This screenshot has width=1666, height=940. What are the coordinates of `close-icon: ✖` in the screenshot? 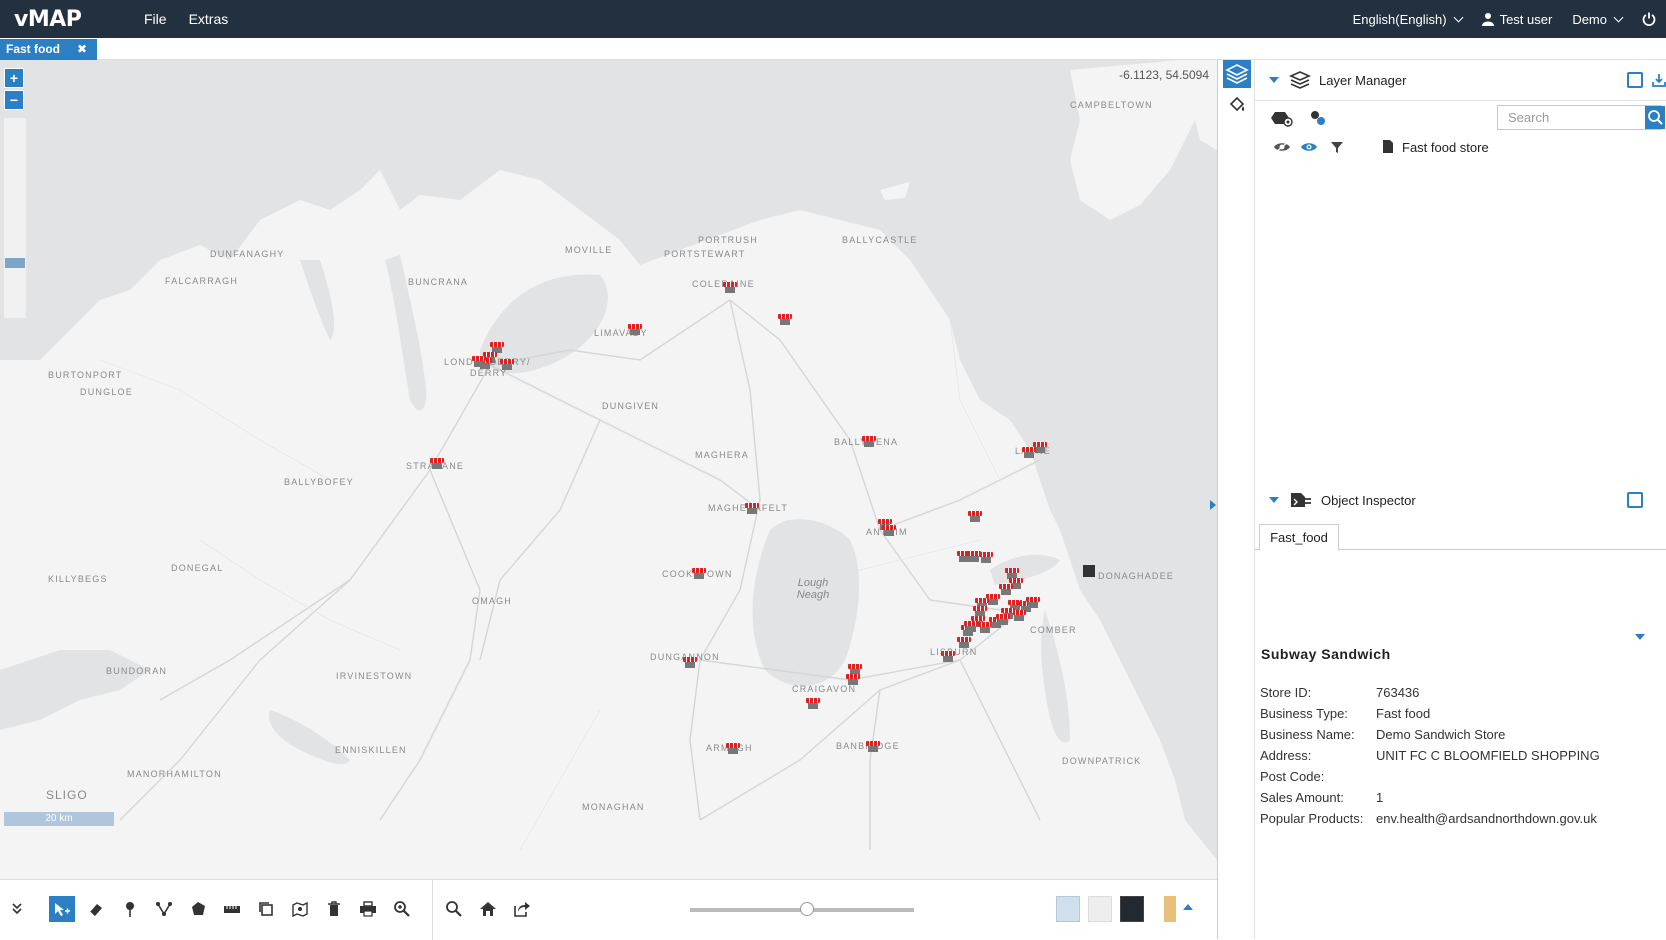 It's located at (82, 49).